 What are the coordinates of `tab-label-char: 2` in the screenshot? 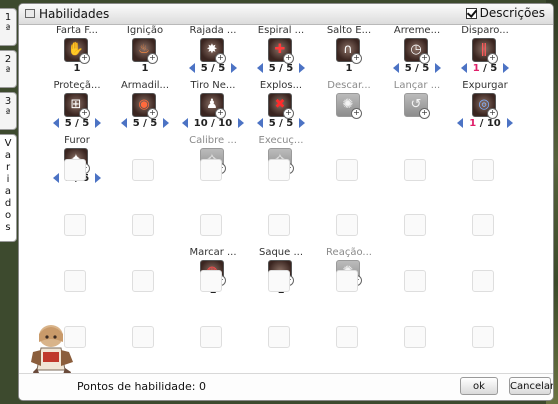 It's located at (8, 59).